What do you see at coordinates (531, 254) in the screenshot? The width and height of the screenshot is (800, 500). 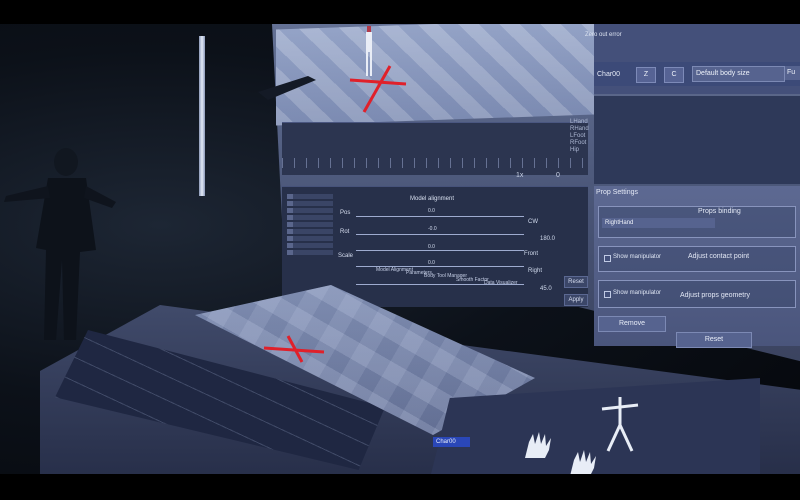 I see `end-label: Front` at bounding box center [531, 254].